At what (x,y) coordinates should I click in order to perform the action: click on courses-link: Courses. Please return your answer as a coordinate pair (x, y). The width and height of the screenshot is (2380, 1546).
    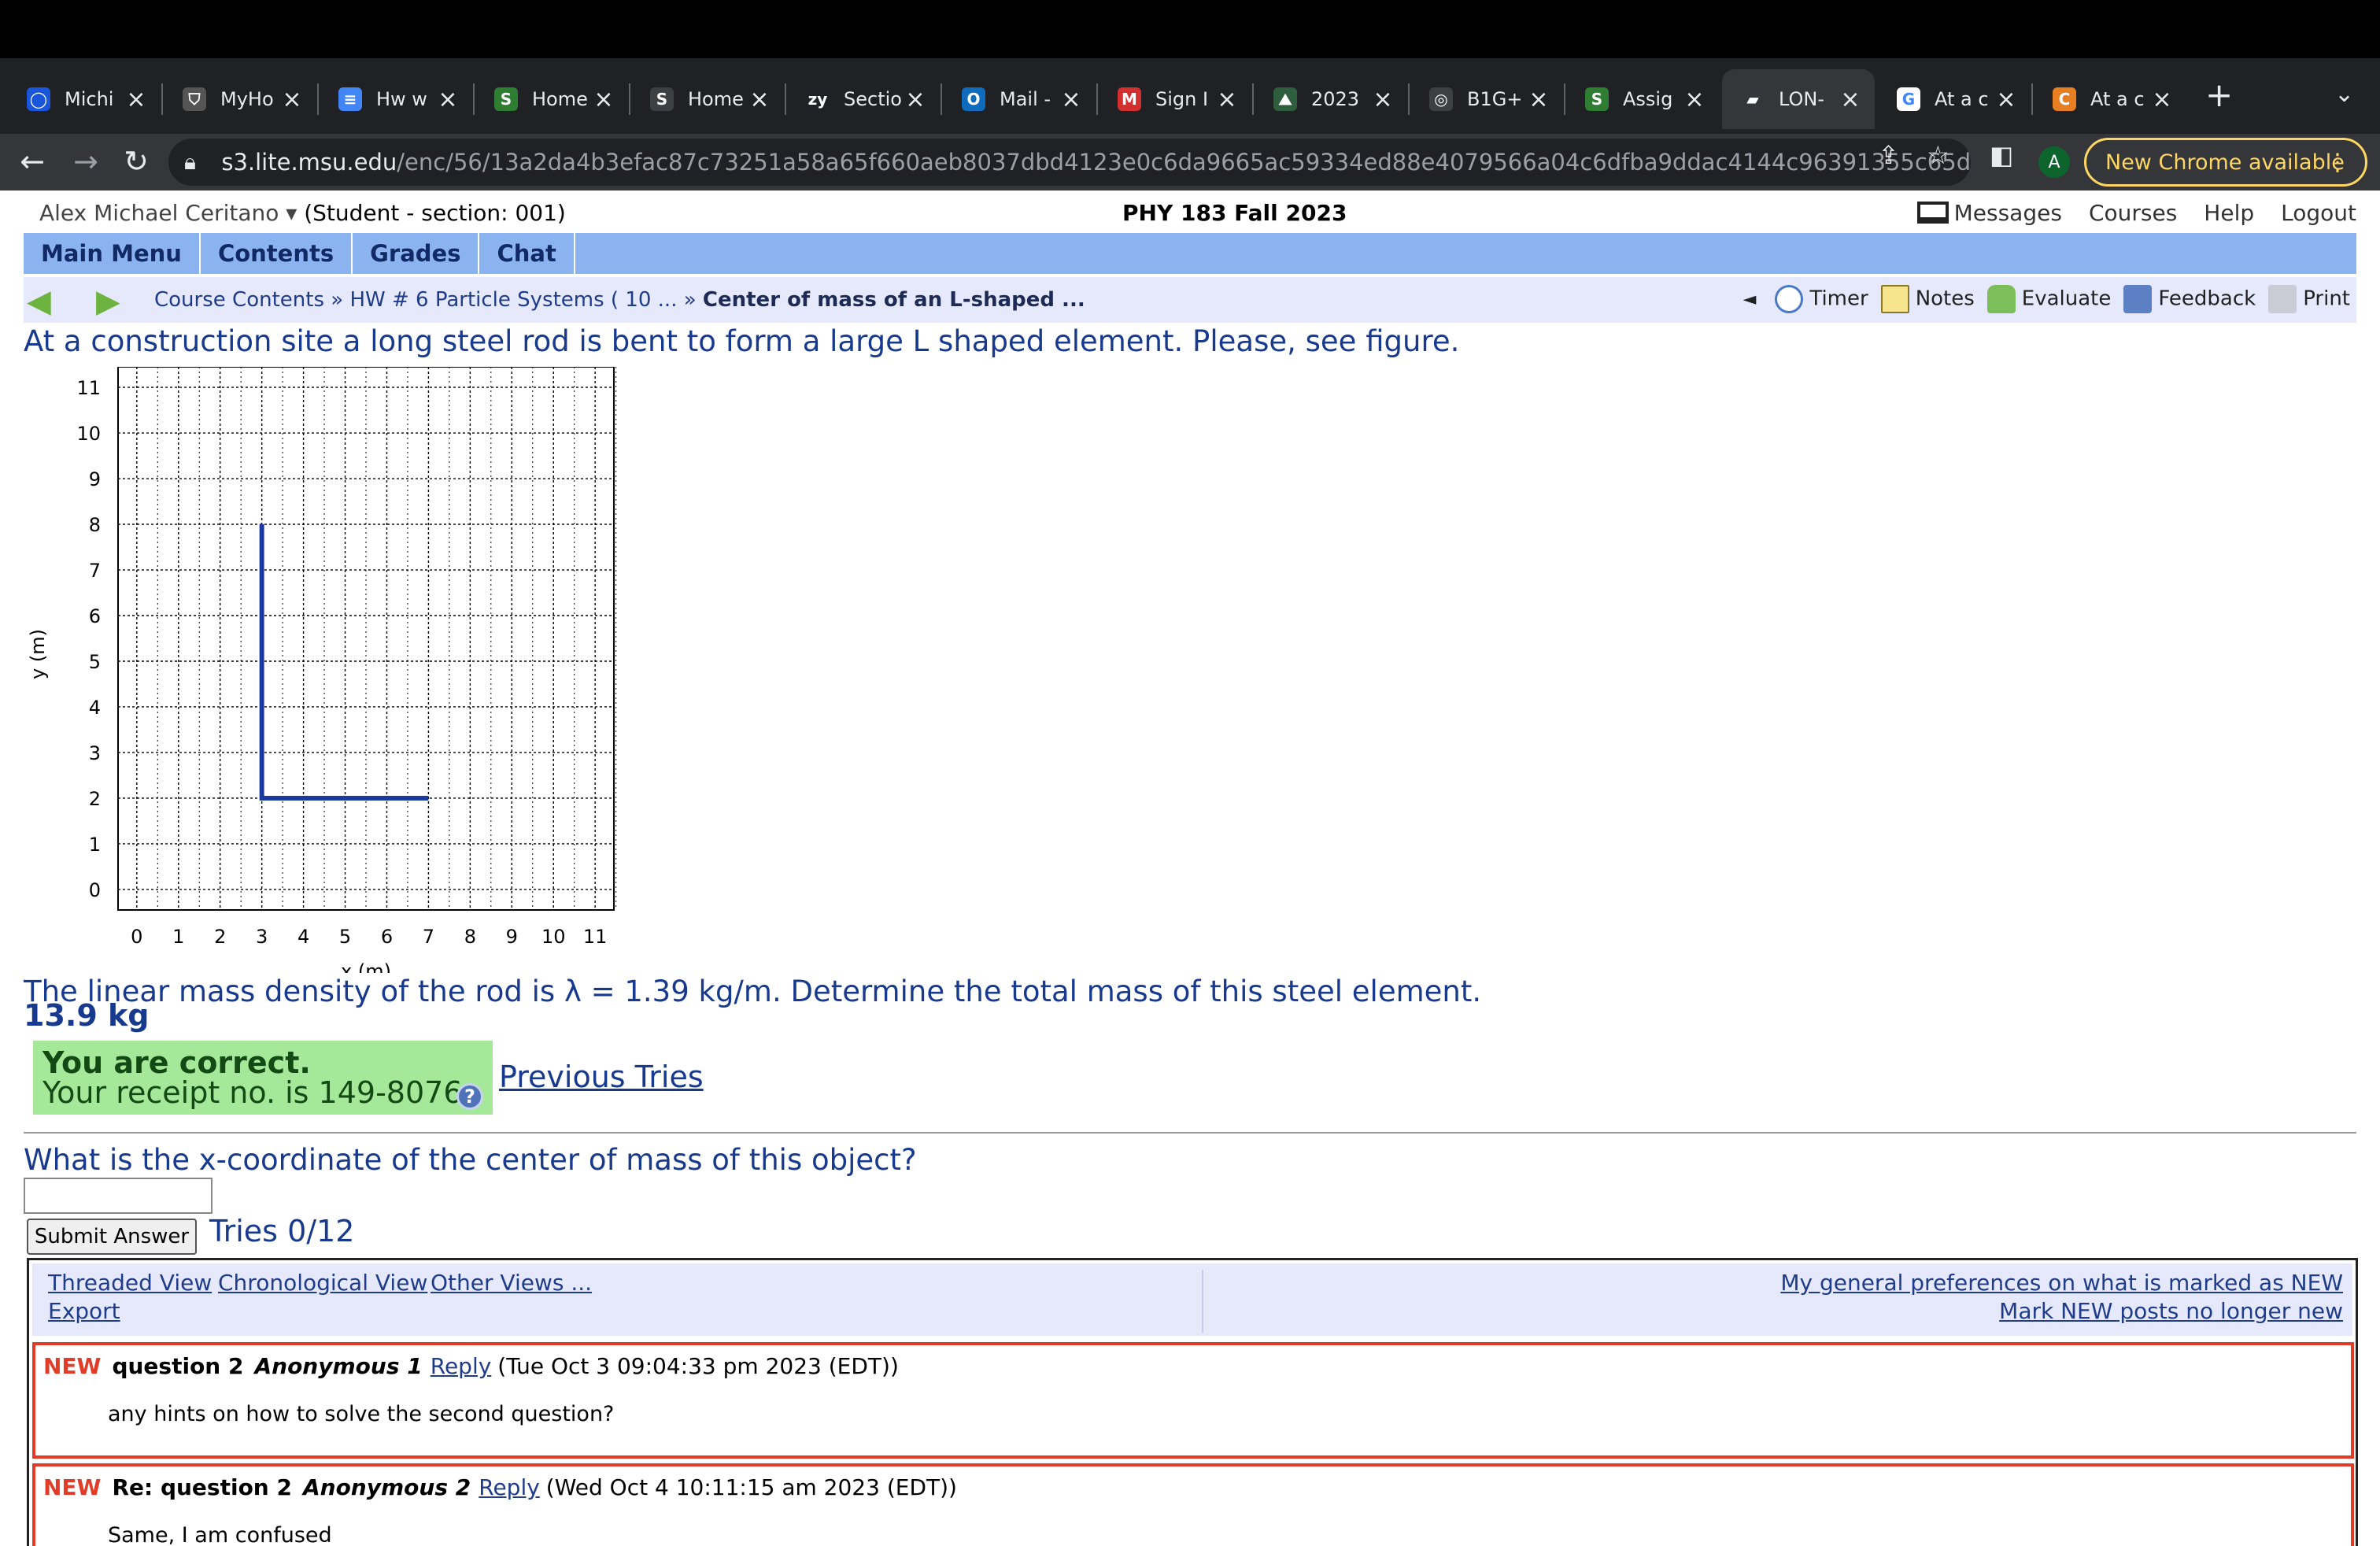
    Looking at the image, I should click on (2133, 213).